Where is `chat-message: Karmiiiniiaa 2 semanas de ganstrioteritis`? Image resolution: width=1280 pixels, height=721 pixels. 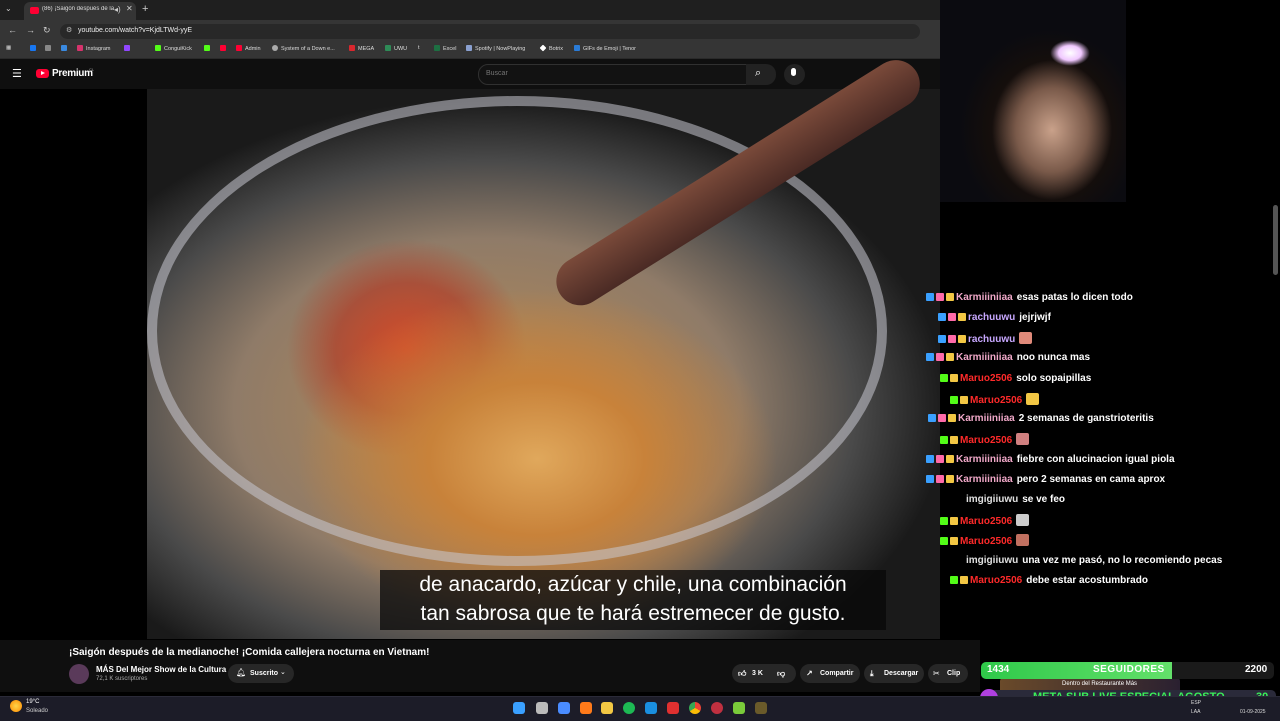 chat-message: Karmiiiniiaa 2 semanas de ganstrioteritis is located at coordinates (1041, 418).